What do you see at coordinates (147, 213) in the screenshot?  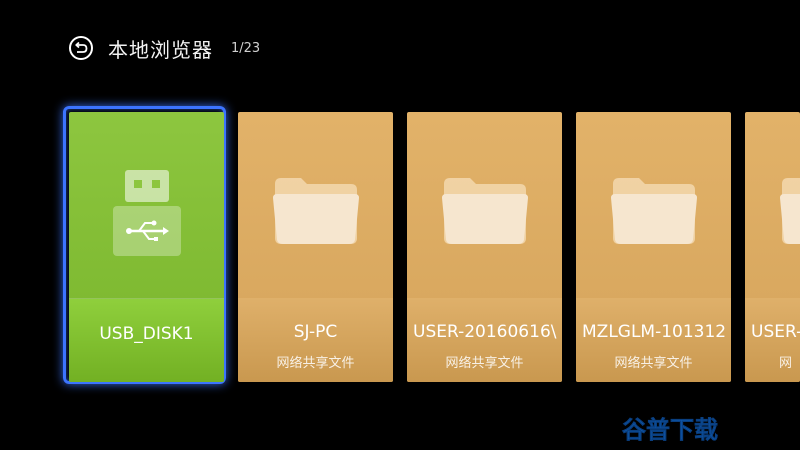 I see `usb-drive-icon` at bounding box center [147, 213].